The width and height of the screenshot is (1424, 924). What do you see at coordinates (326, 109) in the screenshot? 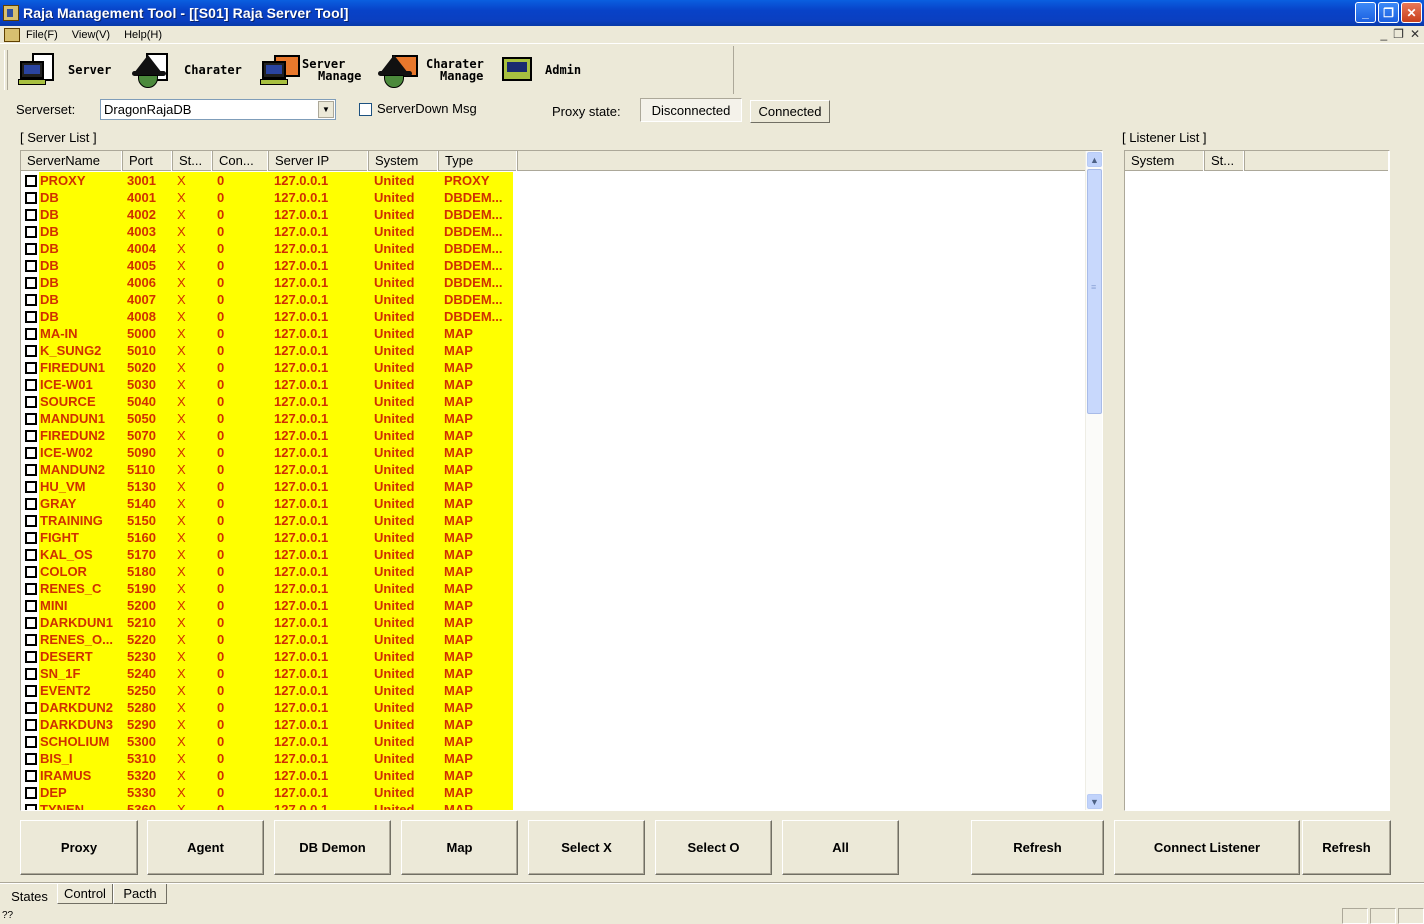
I see `chevron-down-icon: ▼` at bounding box center [326, 109].